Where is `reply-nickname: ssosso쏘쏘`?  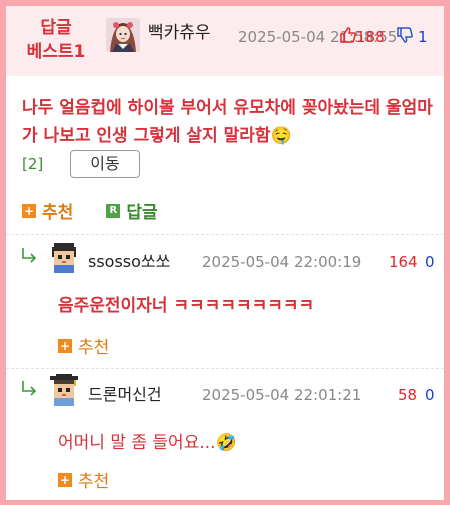
reply-nickname: ssosso쏘쏘 is located at coordinates (129, 262).